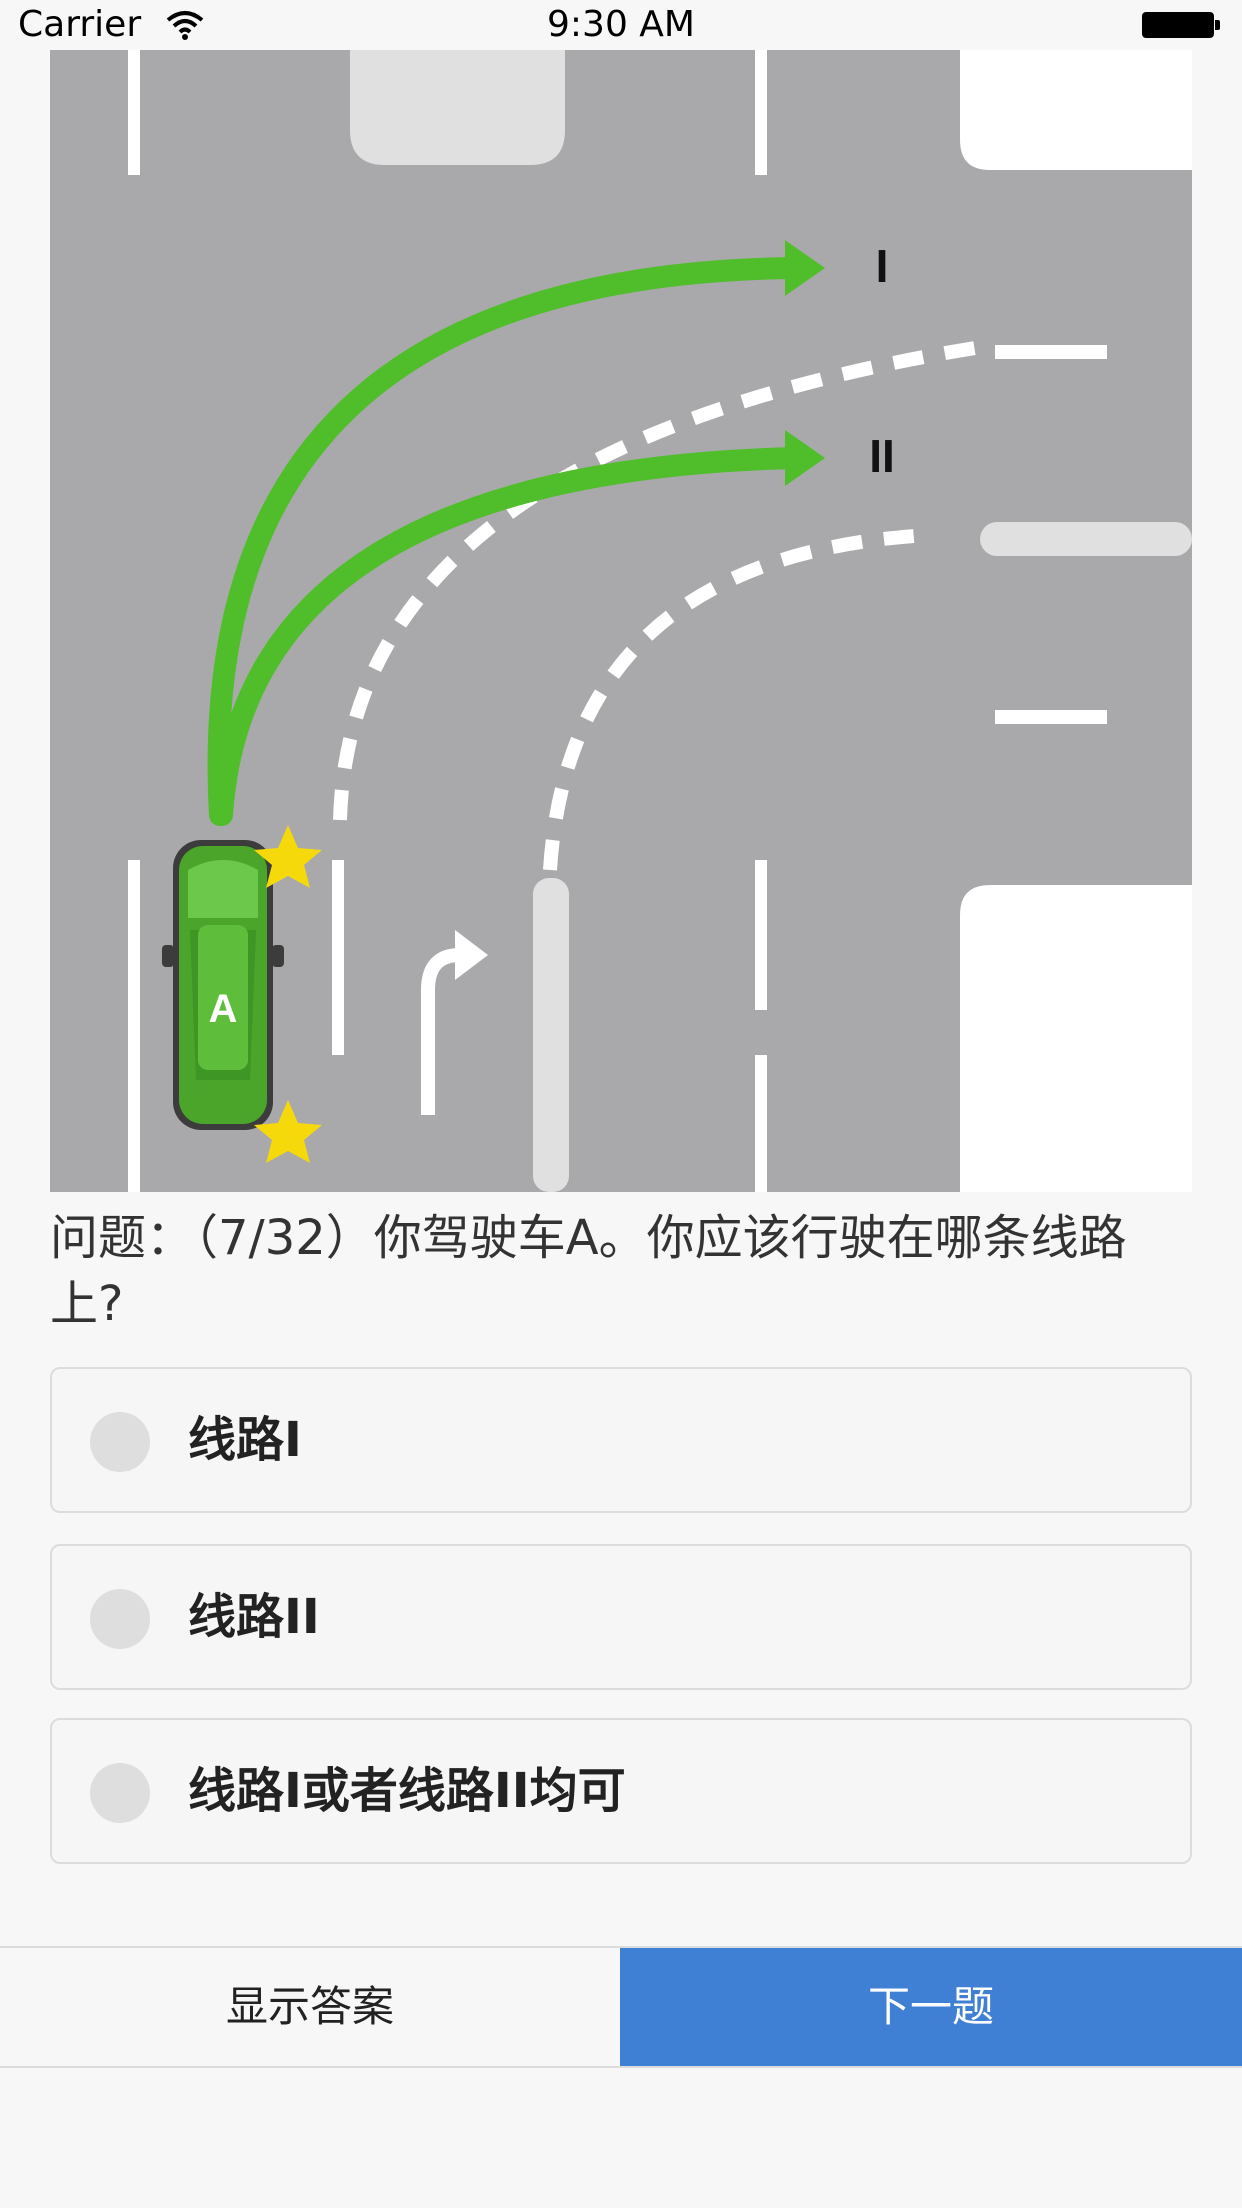  Describe the element at coordinates (931, 2007) in the screenshot. I see `next-question-button: 下一题` at that location.